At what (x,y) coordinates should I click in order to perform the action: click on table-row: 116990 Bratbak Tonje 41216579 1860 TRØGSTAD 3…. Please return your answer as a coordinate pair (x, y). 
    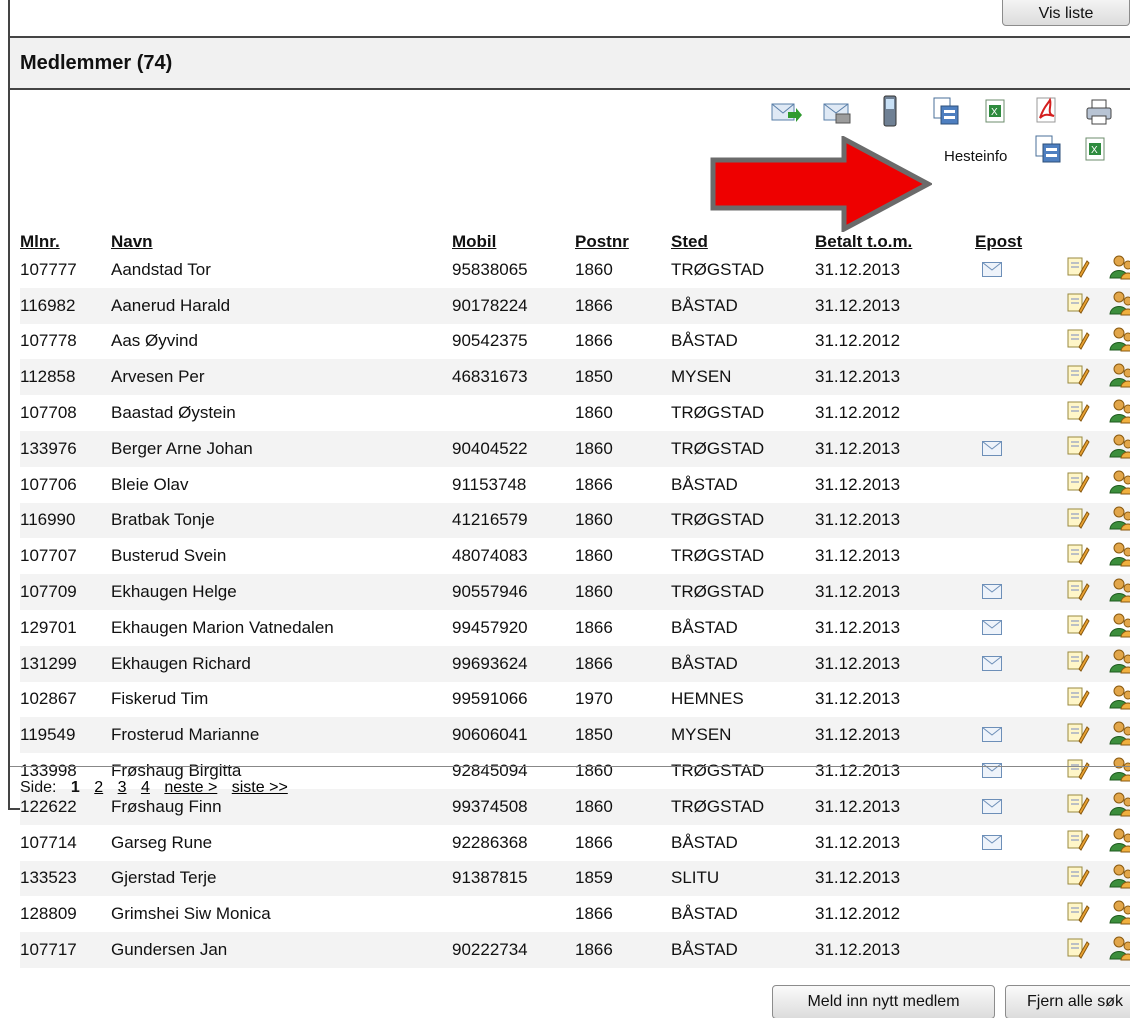
    Looking at the image, I should click on (575, 520).